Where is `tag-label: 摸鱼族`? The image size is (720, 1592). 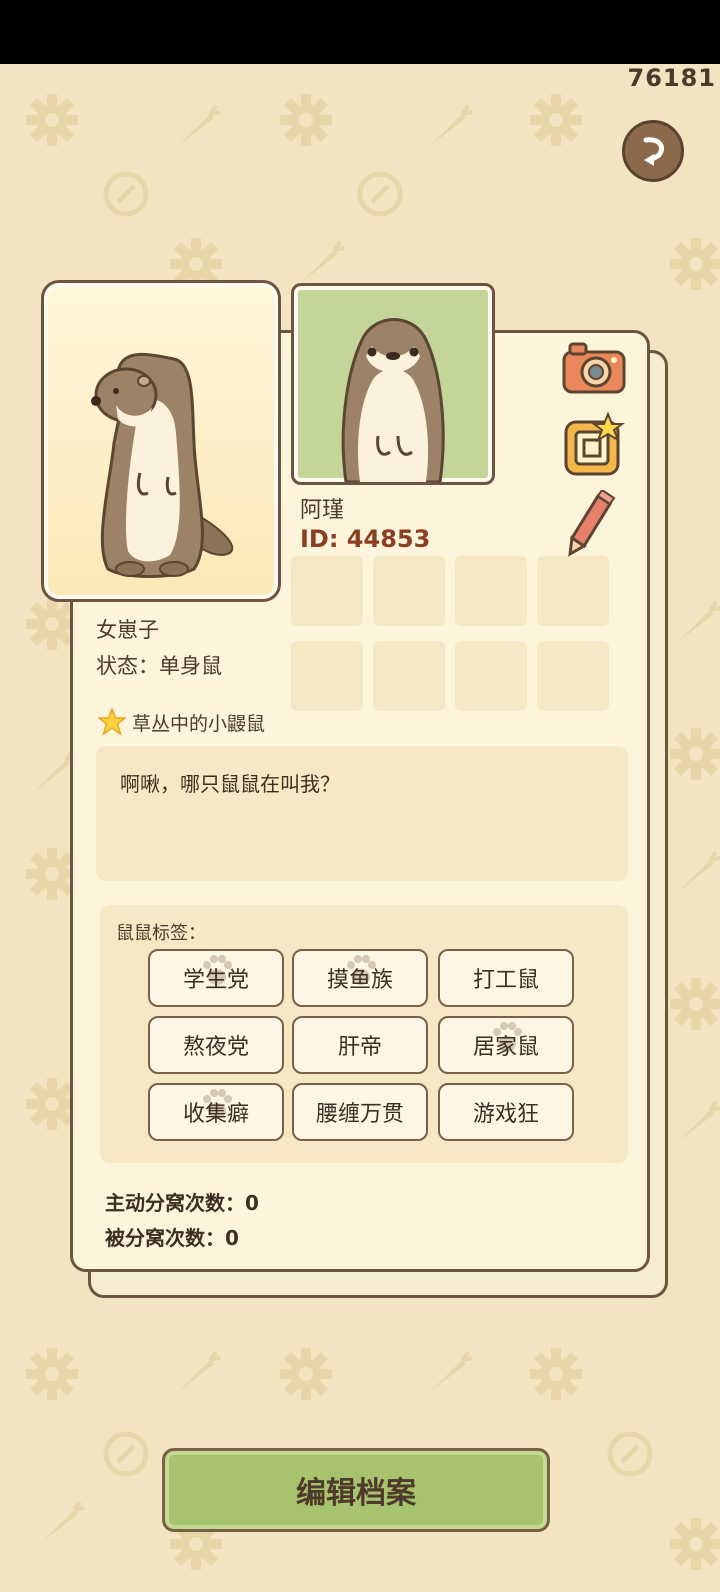 tag-label: 摸鱼族 is located at coordinates (359, 980).